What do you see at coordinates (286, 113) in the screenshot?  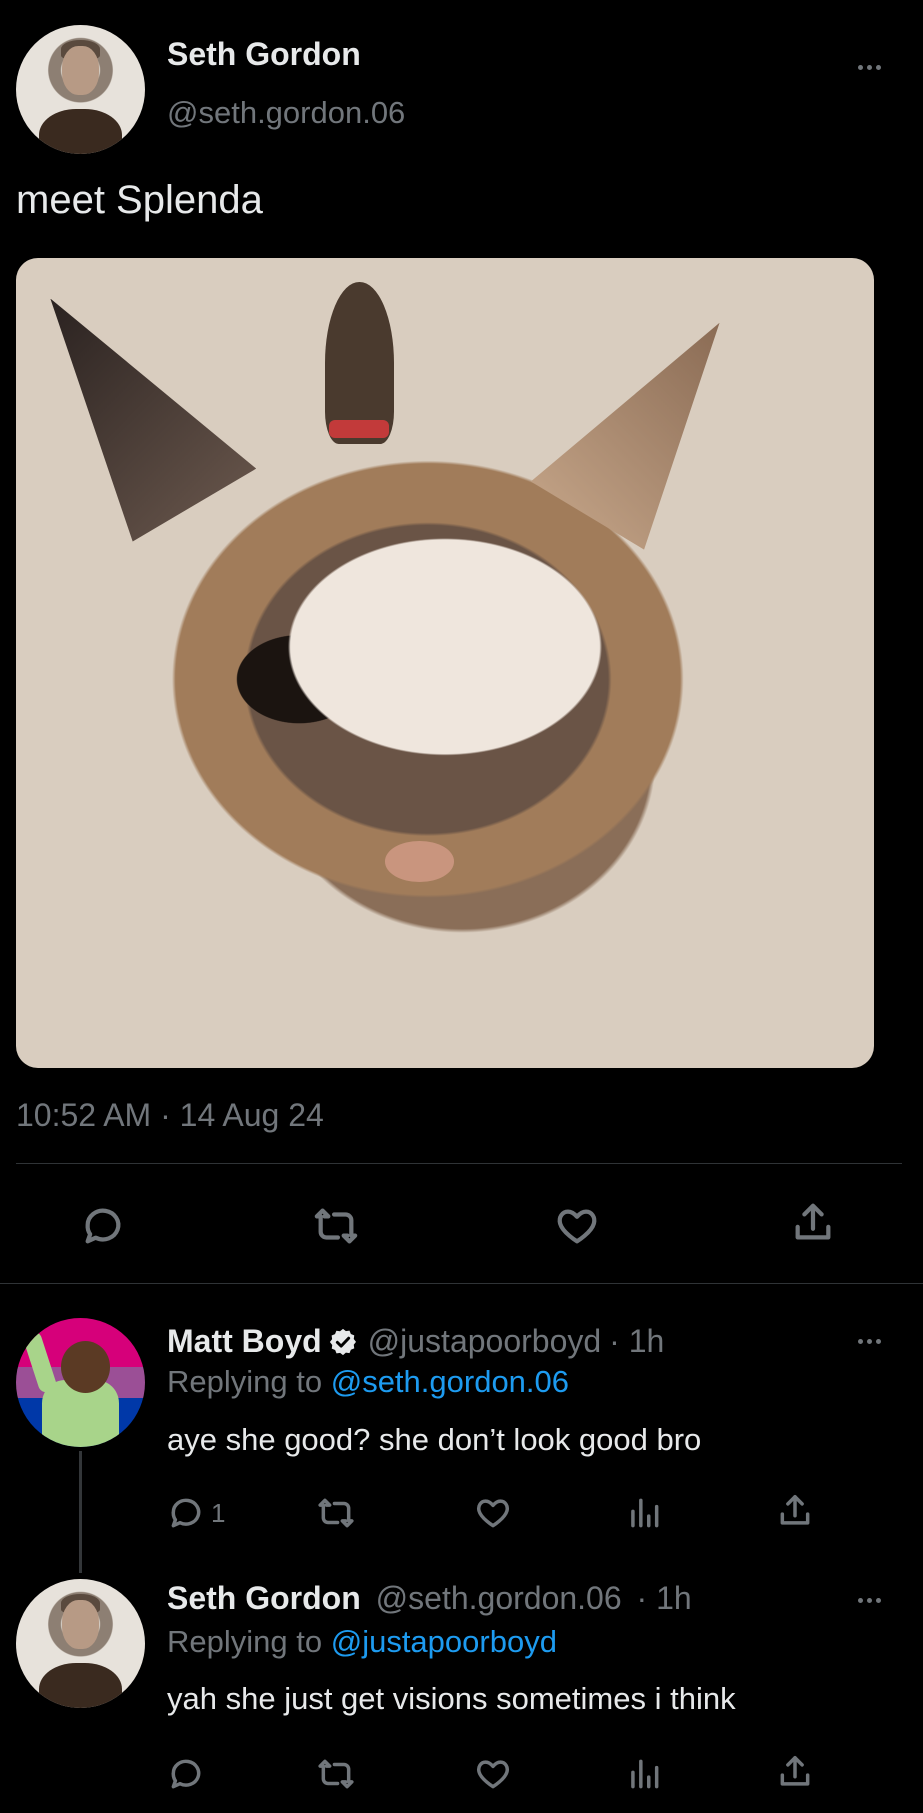 I see `author-handle: @seth.gordon.06` at bounding box center [286, 113].